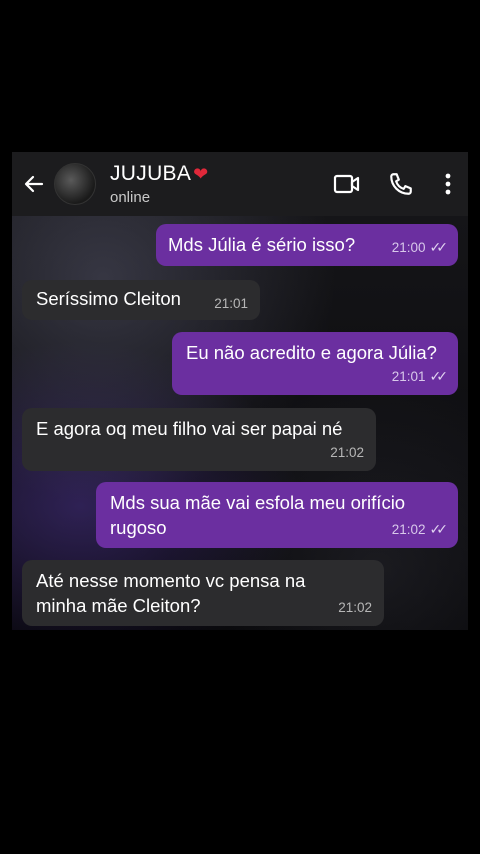 The width and height of the screenshot is (480, 854). What do you see at coordinates (171, 580) in the screenshot?
I see `message-text-line-1: Até nesse momento vc pensa na` at bounding box center [171, 580].